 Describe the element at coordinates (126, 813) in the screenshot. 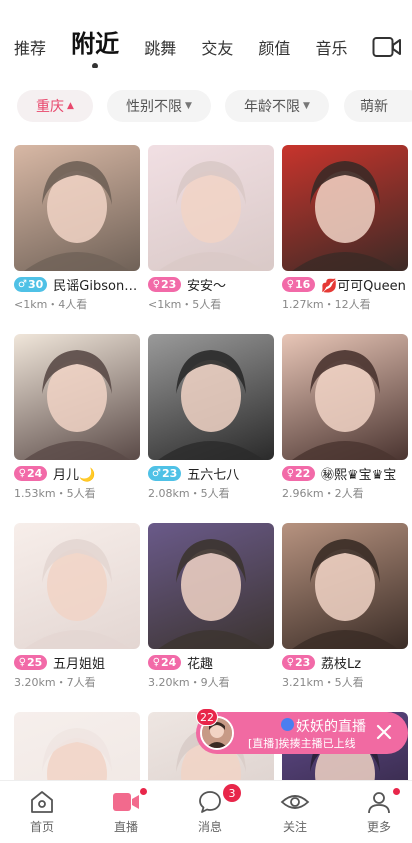

I see `nav-live: 直播` at that location.